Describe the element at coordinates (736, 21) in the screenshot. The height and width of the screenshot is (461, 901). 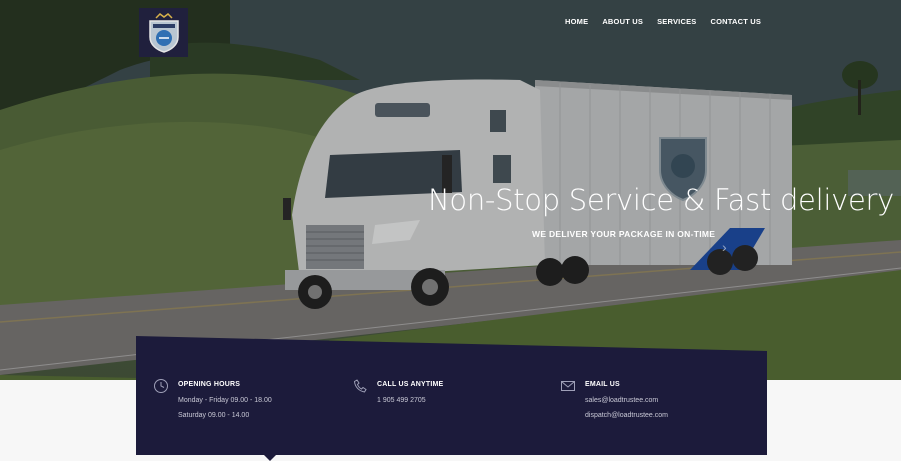
I see `nav-contact-us: CONTACT US` at that location.